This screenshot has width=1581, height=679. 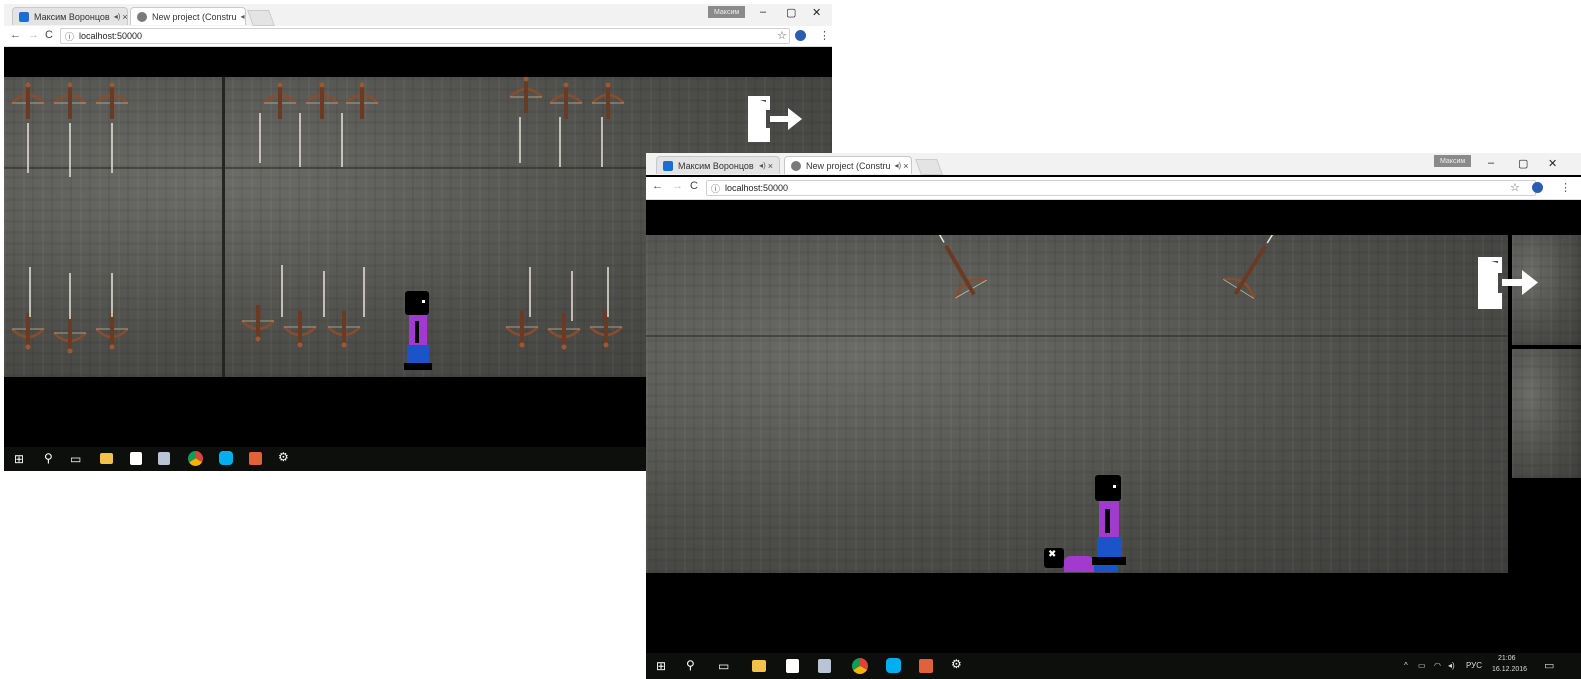 What do you see at coordinates (1113, 666) in the screenshot?
I see `taskbar: ⊞ ⚲ ▭ ⚙ ^ ▭ ◠ ◂) РУС 21:06 16.12.2016 ▭` at bounding box center [1113, 666].